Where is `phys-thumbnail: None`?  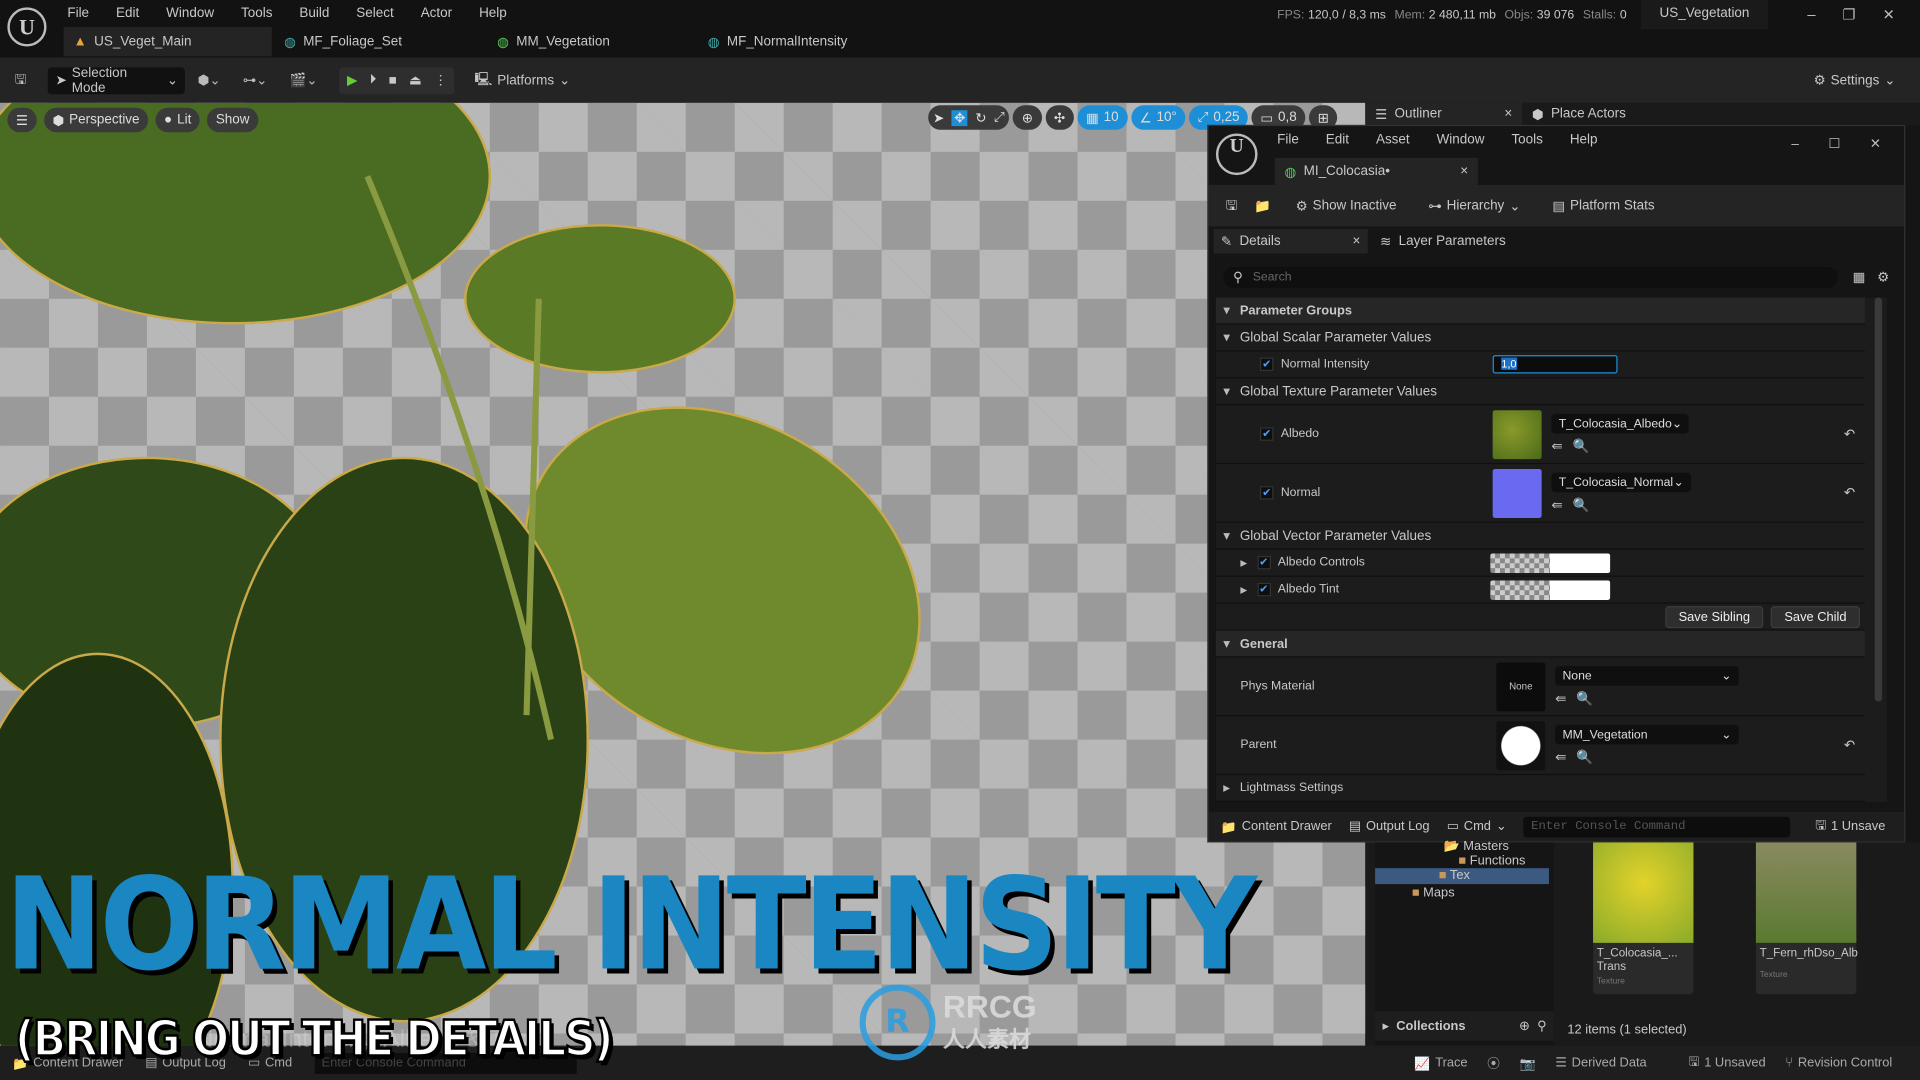 phys-thumbnail: None is located at coordinates (1521, 686).